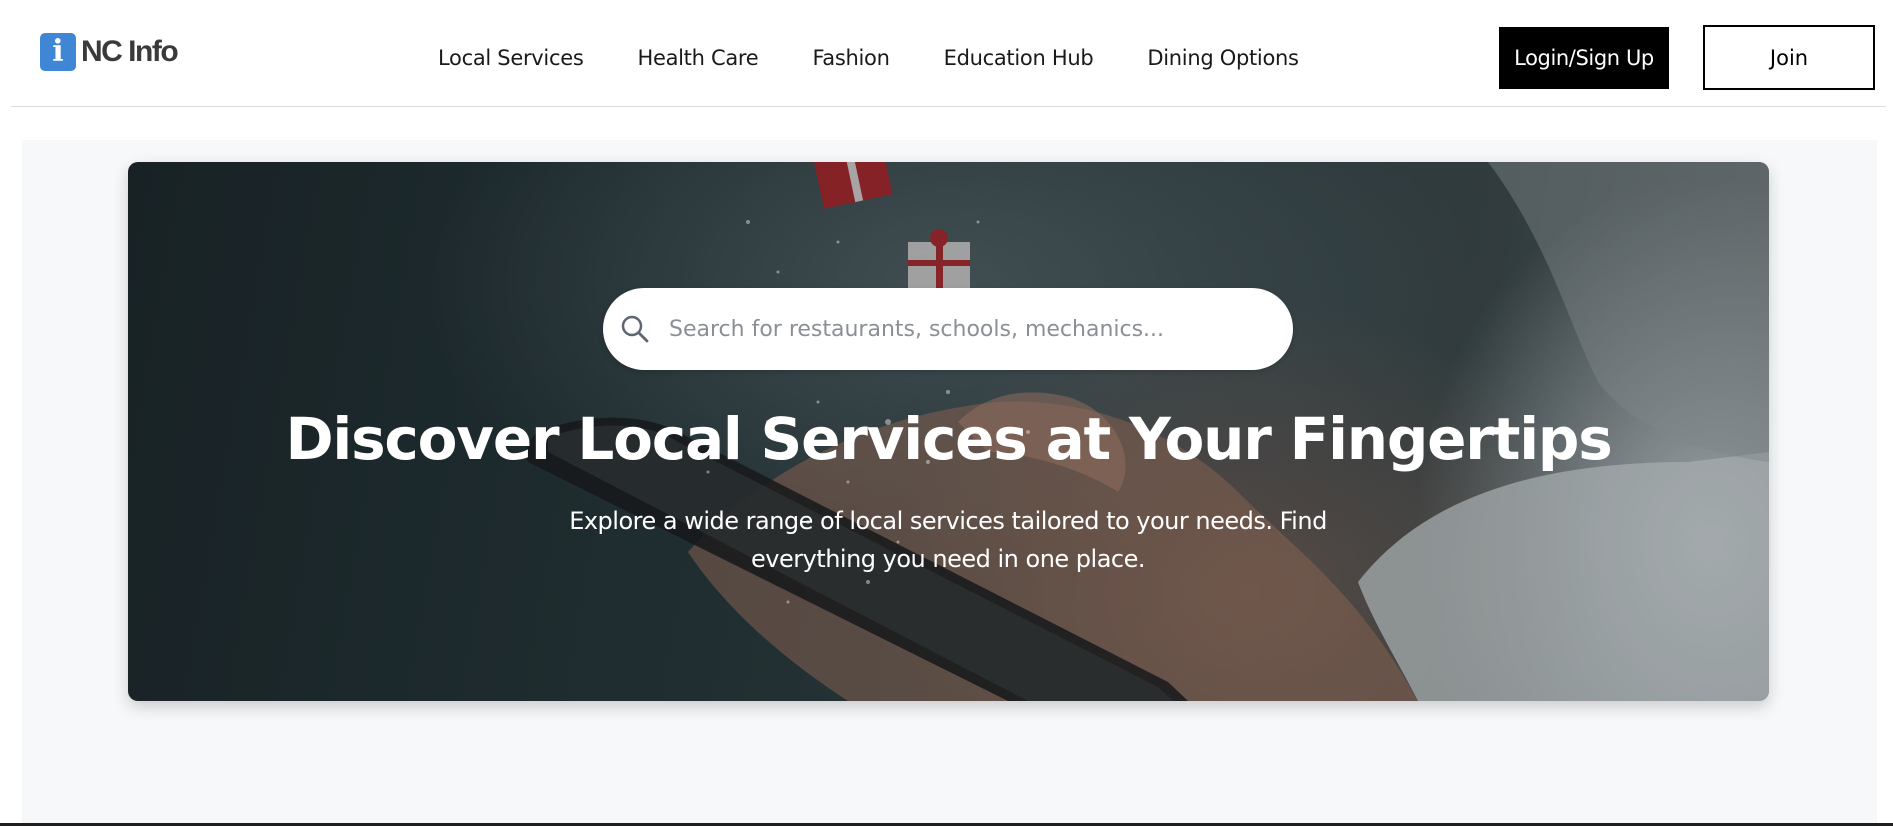  I want to click on search-icon, so click(635, 329).